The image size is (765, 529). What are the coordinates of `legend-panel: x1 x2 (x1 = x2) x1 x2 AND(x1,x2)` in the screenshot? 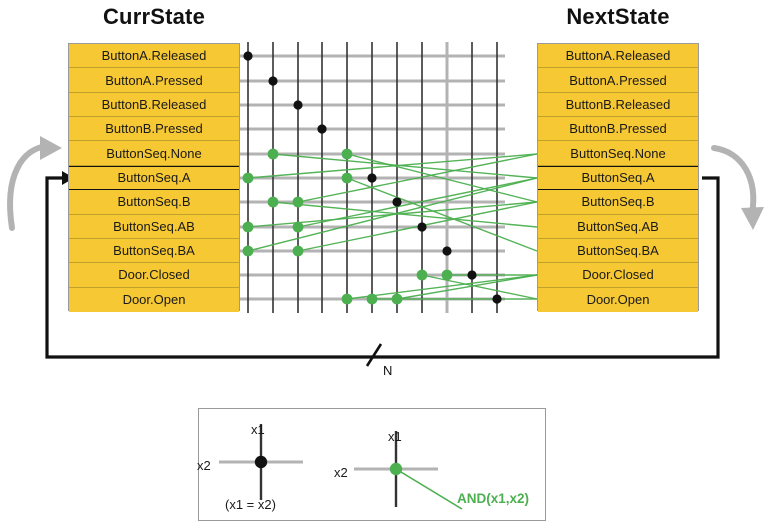 It's located at (371, 464).